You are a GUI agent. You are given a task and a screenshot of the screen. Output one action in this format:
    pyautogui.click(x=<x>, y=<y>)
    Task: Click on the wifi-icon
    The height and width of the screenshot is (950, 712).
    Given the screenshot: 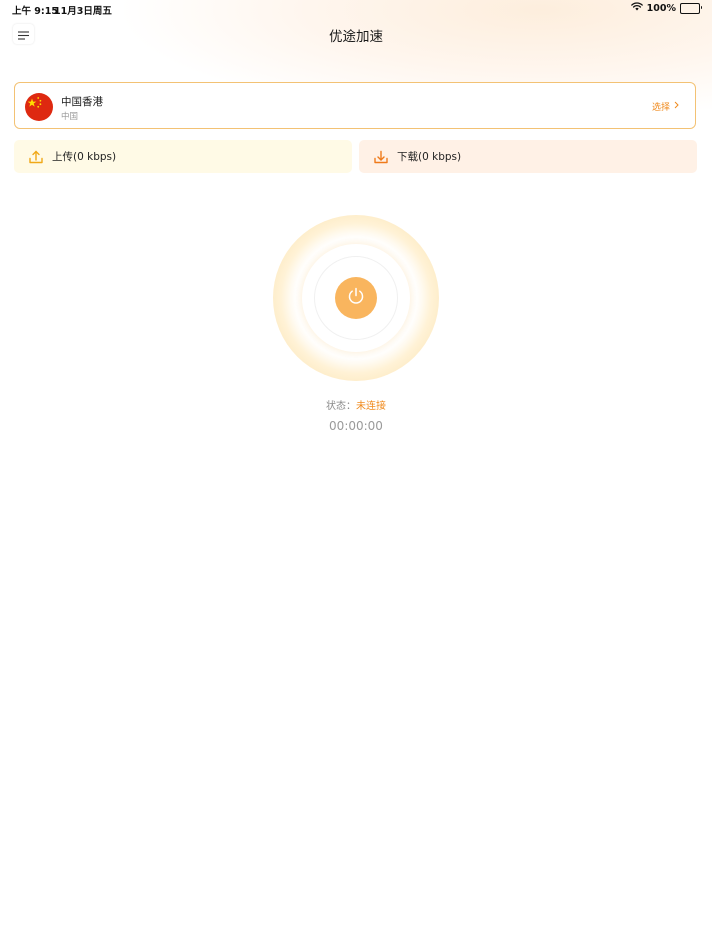 What is the action you would take?
    pyautogui.click(x=636, y=8)
    